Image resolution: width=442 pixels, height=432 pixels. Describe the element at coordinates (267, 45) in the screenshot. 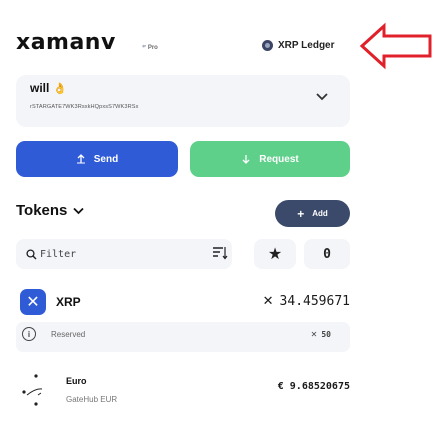

I see `network-icon` at that location.